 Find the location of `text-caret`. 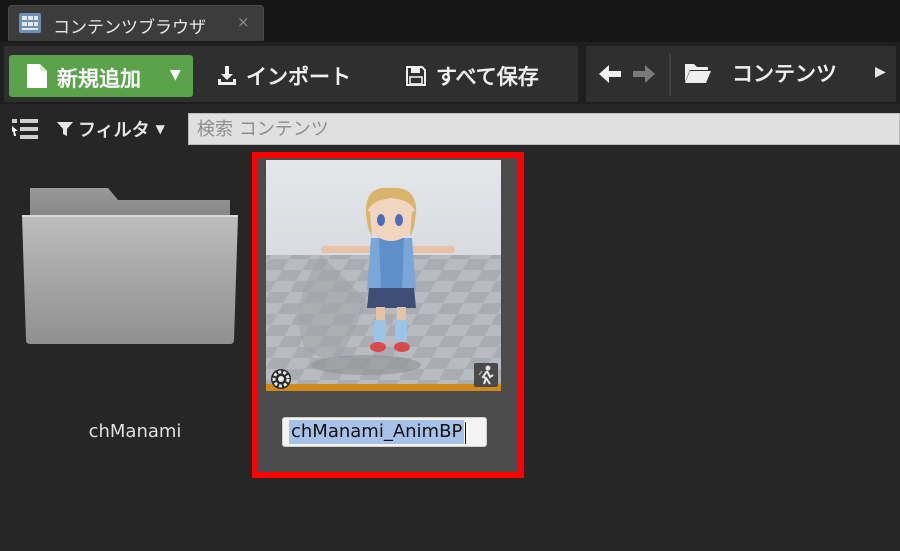

text-caret is located at coordinates (466, 432).